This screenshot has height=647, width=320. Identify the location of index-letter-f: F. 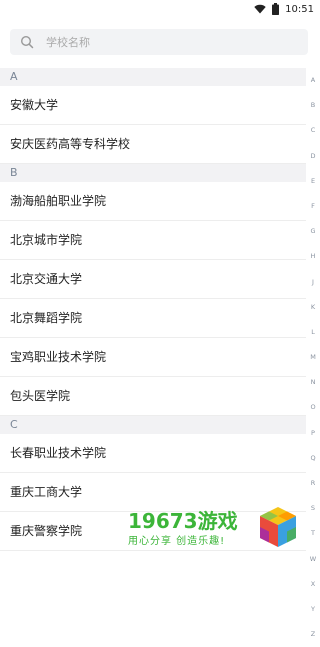
(313, 206).